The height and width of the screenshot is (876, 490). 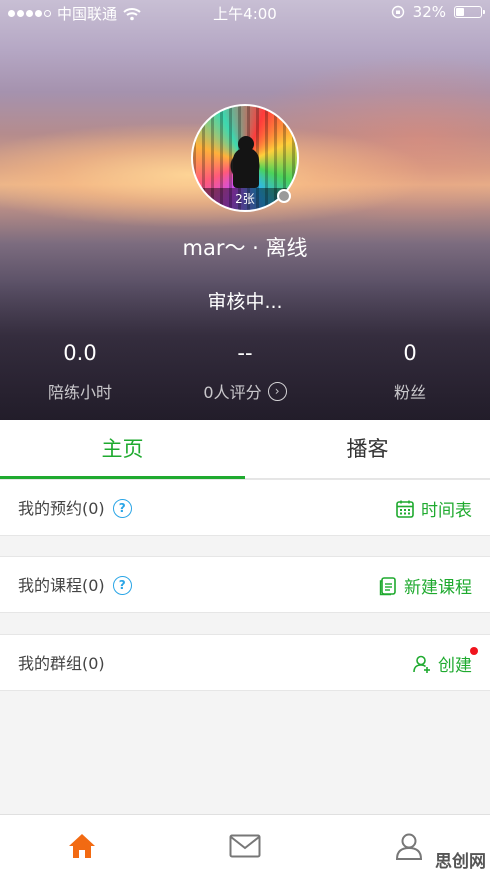 I want to click on nav-messages, so click(x=244, y=845).